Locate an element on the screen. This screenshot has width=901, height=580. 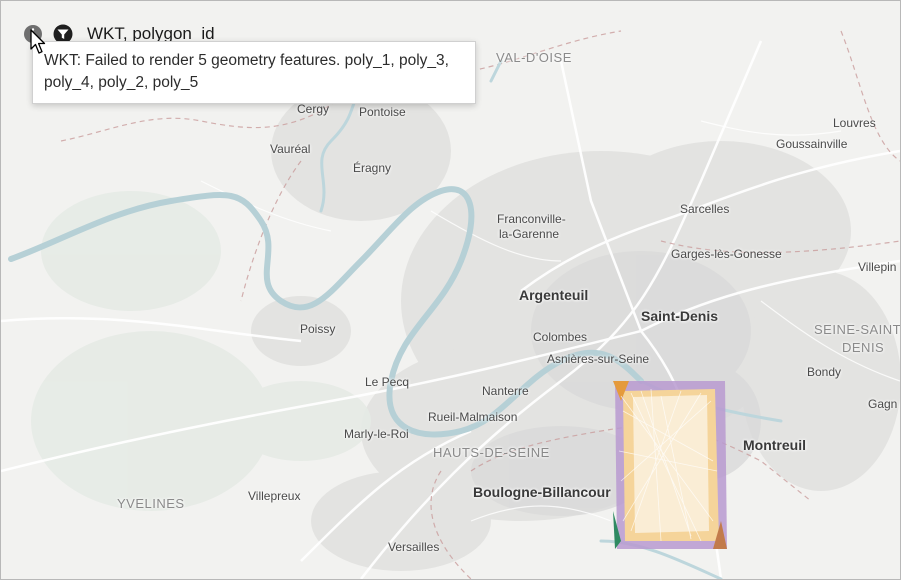
label-garges: Garges-lès-Gonesse is located at coordinates (726, 254).